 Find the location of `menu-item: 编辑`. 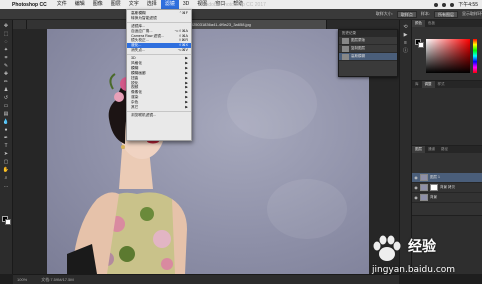

menu-item: 编辑 is located at coordinates (80, 4).